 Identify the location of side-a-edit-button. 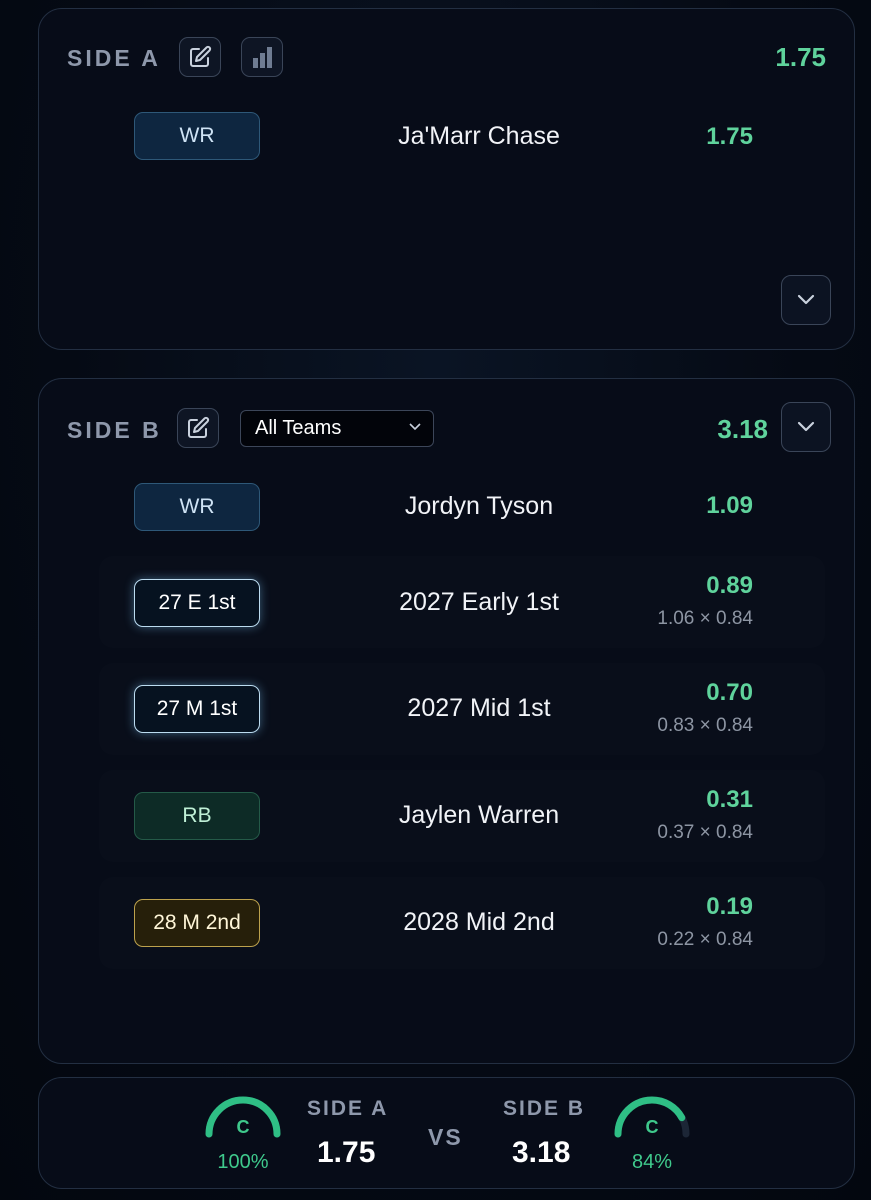
(200, 57).